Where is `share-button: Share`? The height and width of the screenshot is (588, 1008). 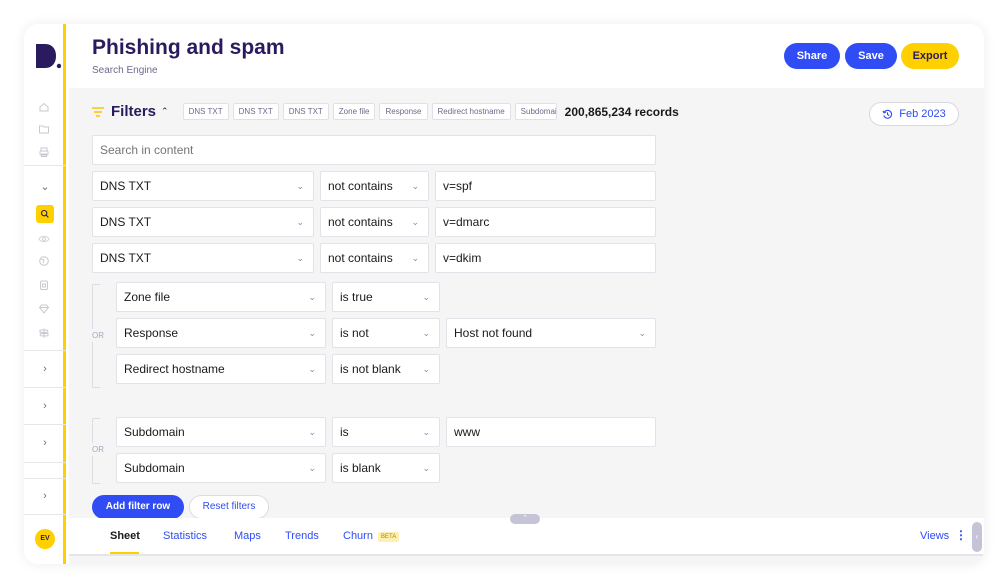 share-button: Share is located at coordinates (812, 56).